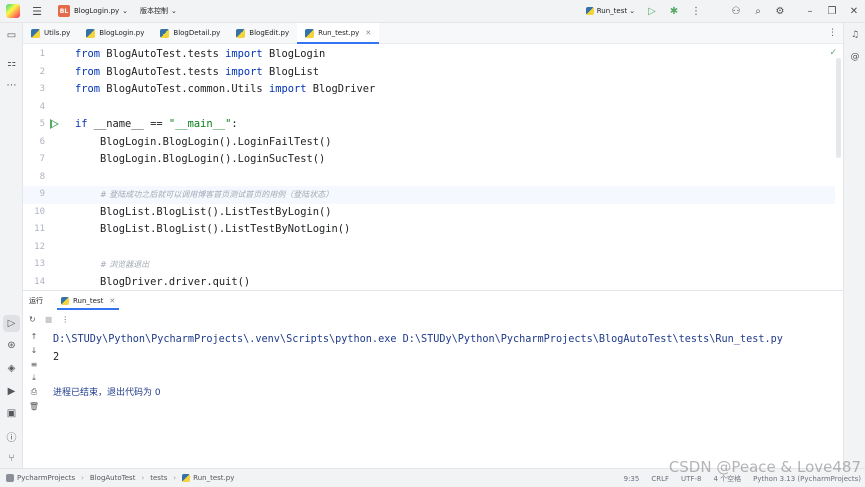  Describe the element at coordinates (64, 11) in the screenshot. I see `project-badge: BL` at that location.